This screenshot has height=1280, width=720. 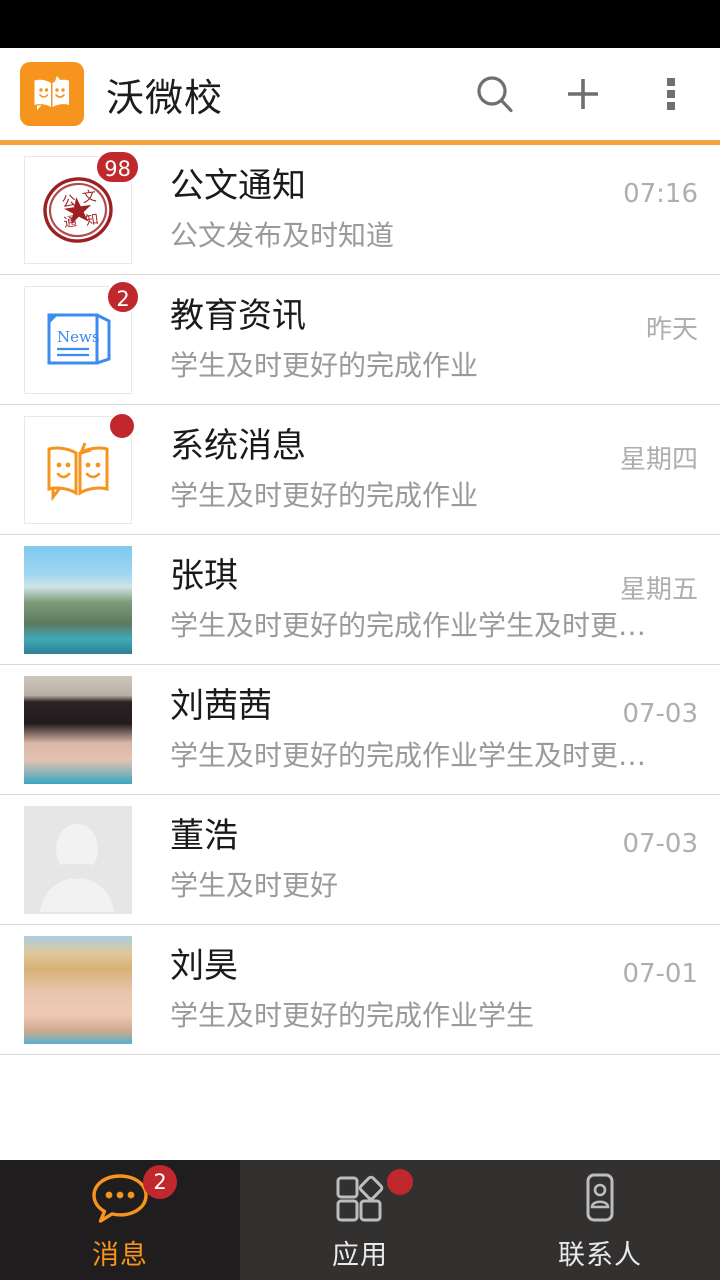 What do you see at coordinates (658, 590) in the screenshot?
I see `timestamp: 星期五` at bounding box center [658, 590].